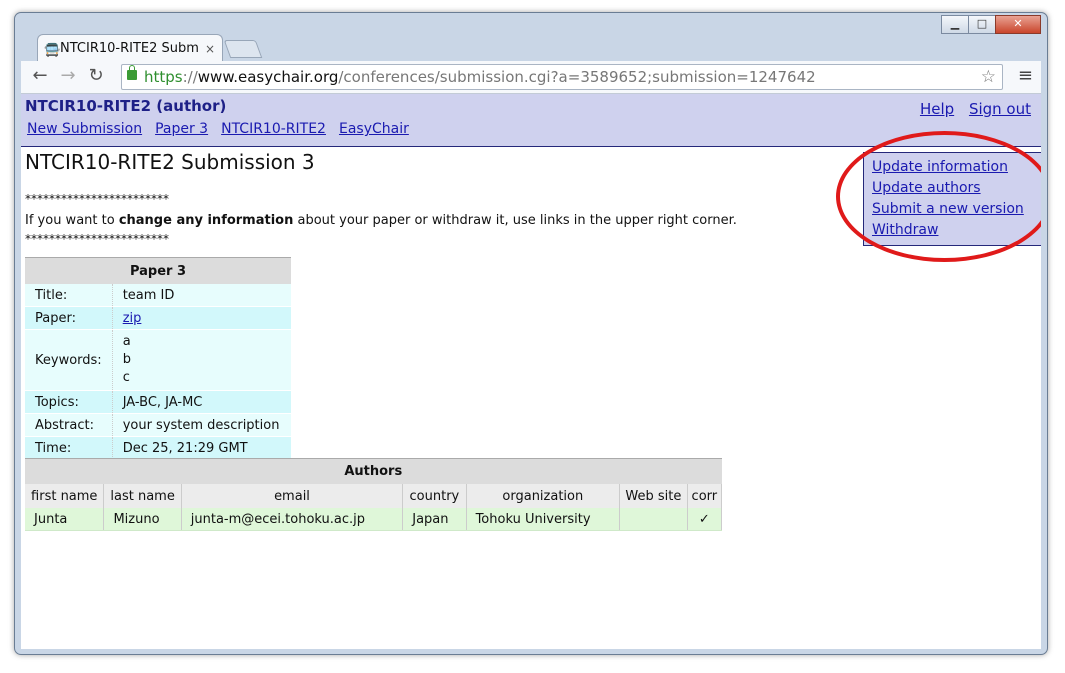  Describe the element at coordinates (982, 24) in the screenshot. I see `maximize-button: □` at that location.